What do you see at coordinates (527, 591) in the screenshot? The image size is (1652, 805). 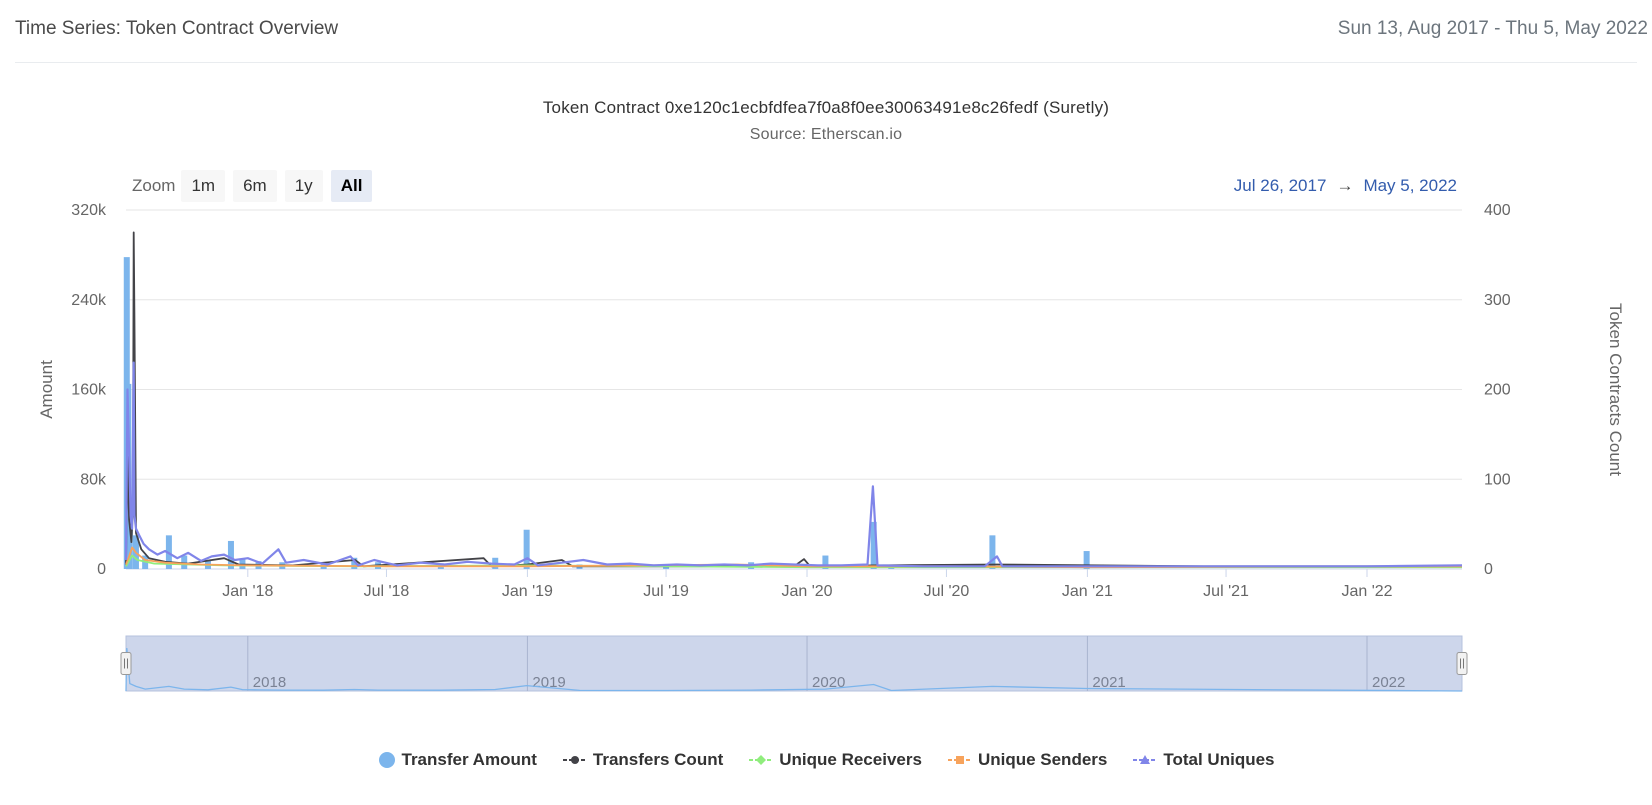 I see `x-tick-label: Jan '19` at bounding box center [527, 591].